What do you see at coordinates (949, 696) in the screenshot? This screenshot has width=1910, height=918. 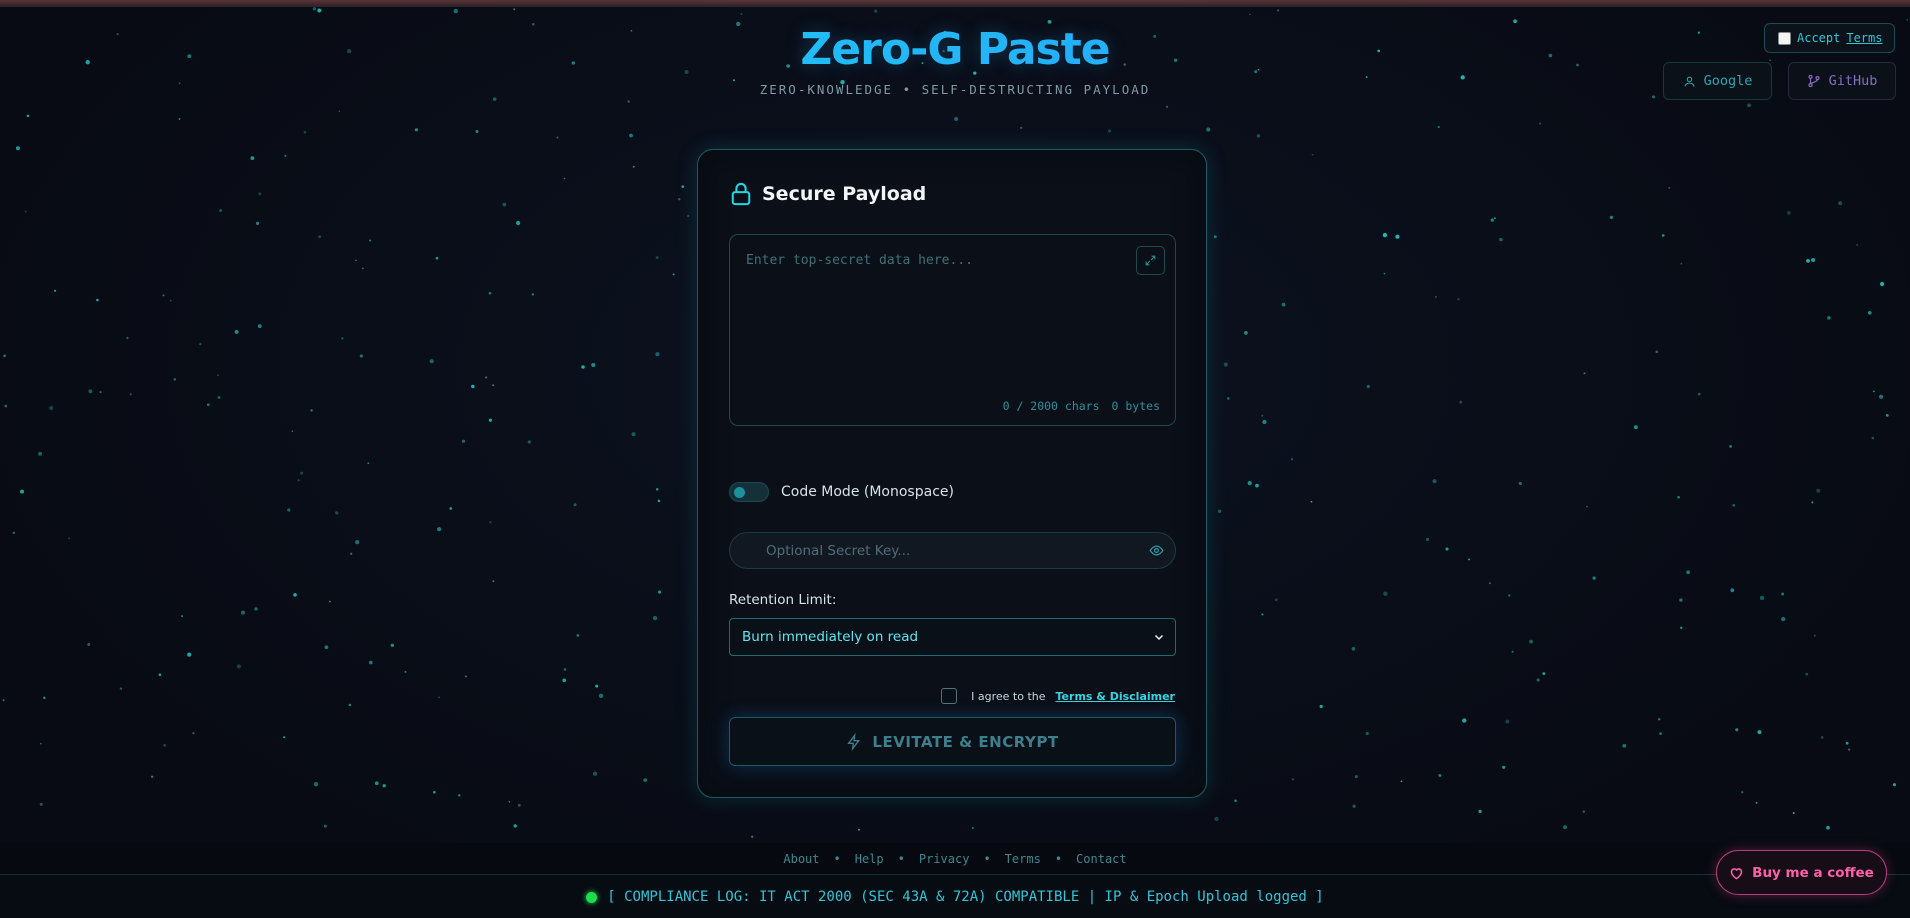 I see `agree-terms-checkbox` at bounding box center [949, 696].